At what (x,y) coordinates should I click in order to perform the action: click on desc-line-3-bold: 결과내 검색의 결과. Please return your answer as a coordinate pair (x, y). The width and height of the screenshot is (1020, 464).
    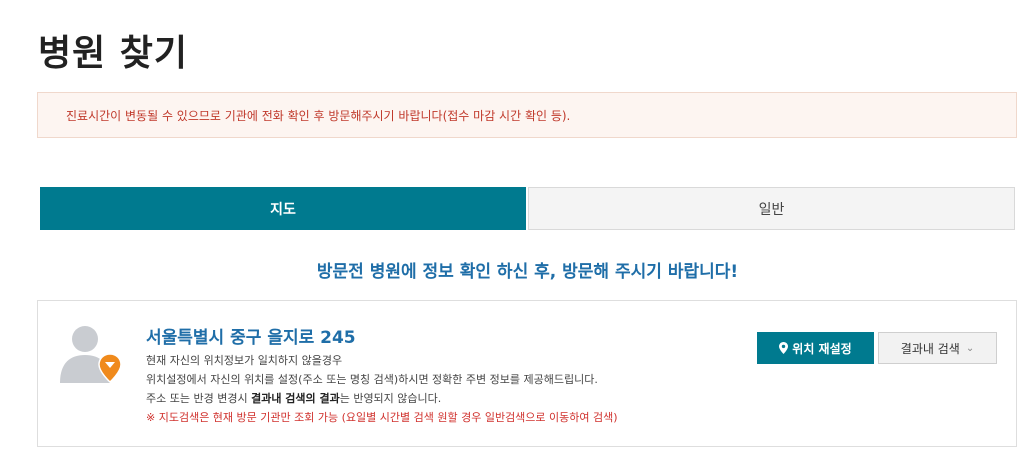
    Looking at the image, I should click on (295, 398).